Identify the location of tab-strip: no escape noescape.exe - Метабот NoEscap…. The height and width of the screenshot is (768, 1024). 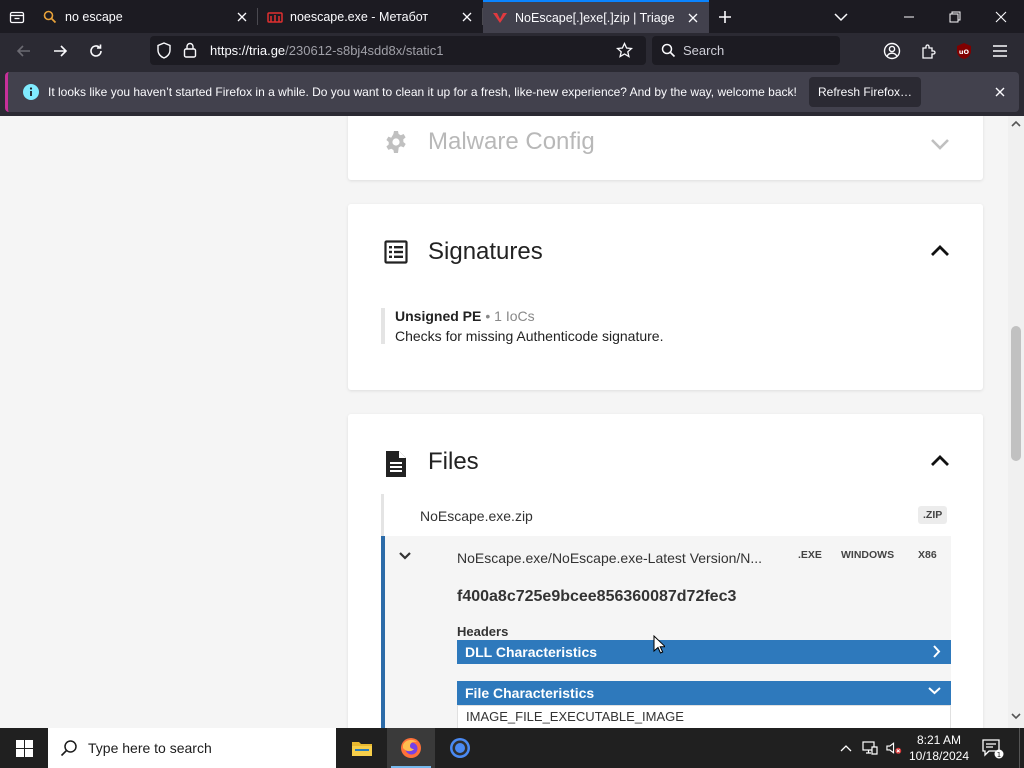
(512, 16).